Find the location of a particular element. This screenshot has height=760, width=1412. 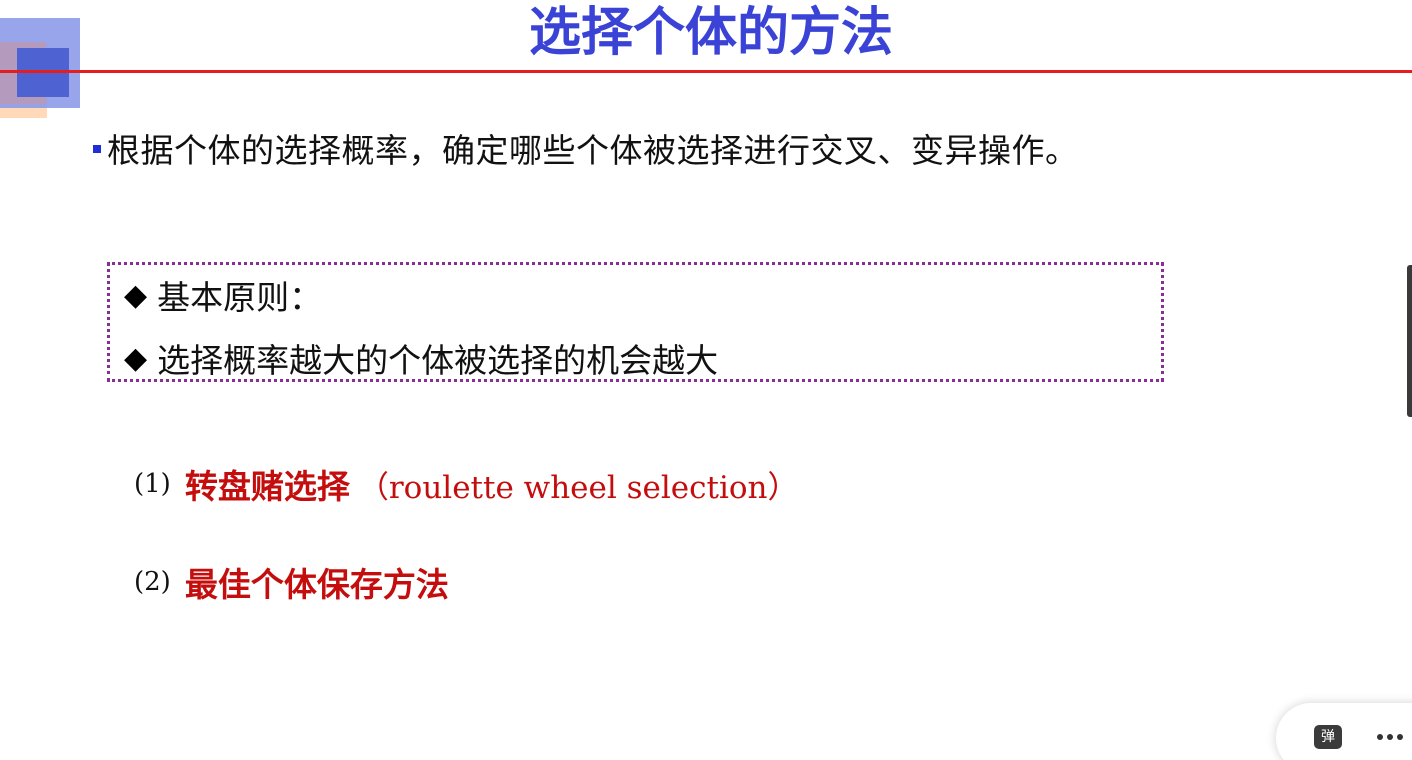

method-name: 转盘赌选择 is located at coordinates (267, 486).